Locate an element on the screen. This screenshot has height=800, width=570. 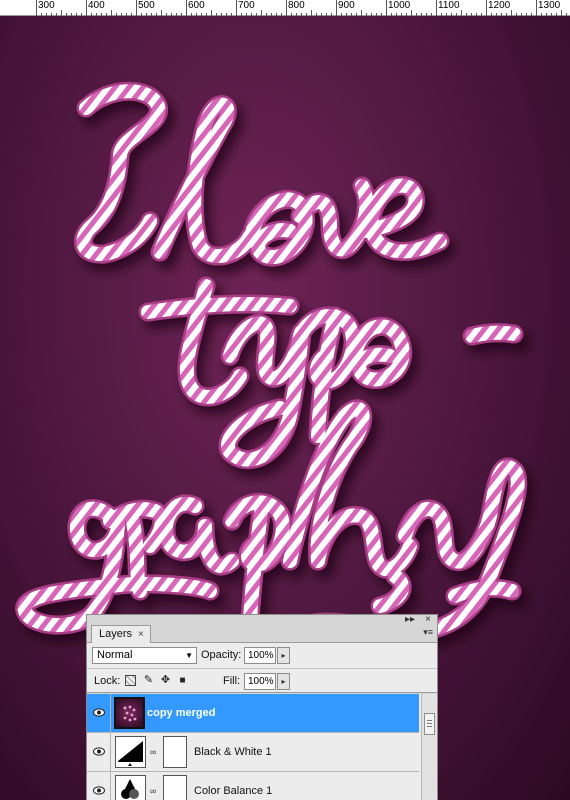
fill-input: 100% is located at coordinates (260, 681).